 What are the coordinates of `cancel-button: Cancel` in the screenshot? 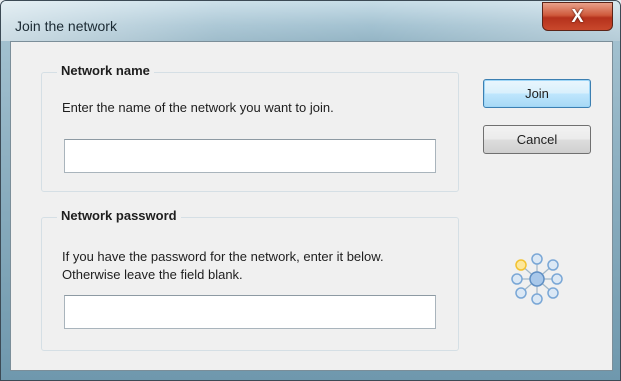 It's located at (537, 139).